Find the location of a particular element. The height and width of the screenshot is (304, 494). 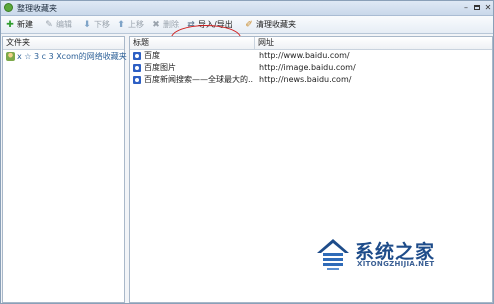

new-label: 新建 is located at coordinates (25, 24).